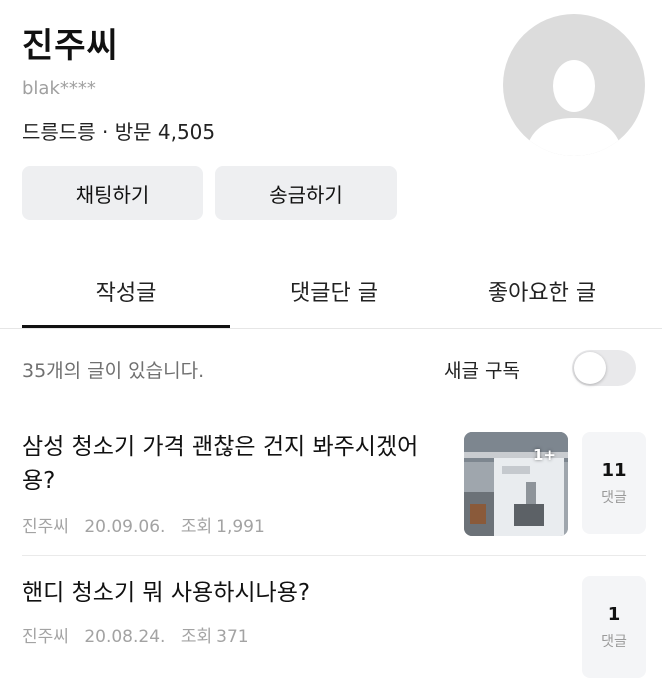 This screenshot has width=662, height=685. I want to click on post-thumbnail: 1+, so click(516, 484).